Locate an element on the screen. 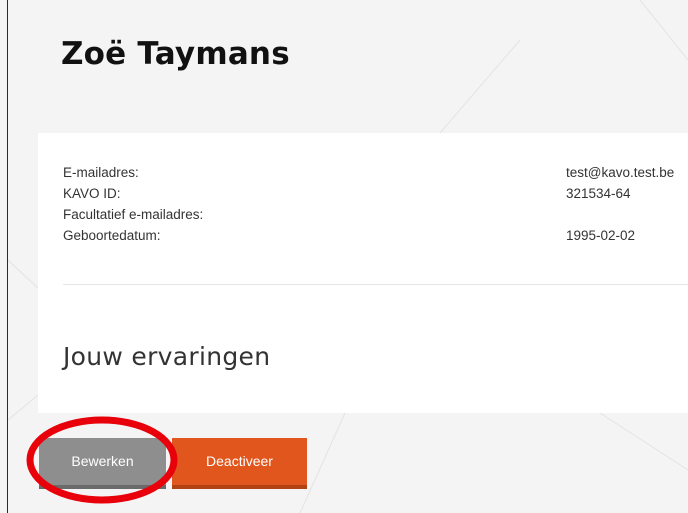 The width and height of the screenshot is (688, 513). kavo-id-label: KAVO ID: is located at coordinates (92, 193).